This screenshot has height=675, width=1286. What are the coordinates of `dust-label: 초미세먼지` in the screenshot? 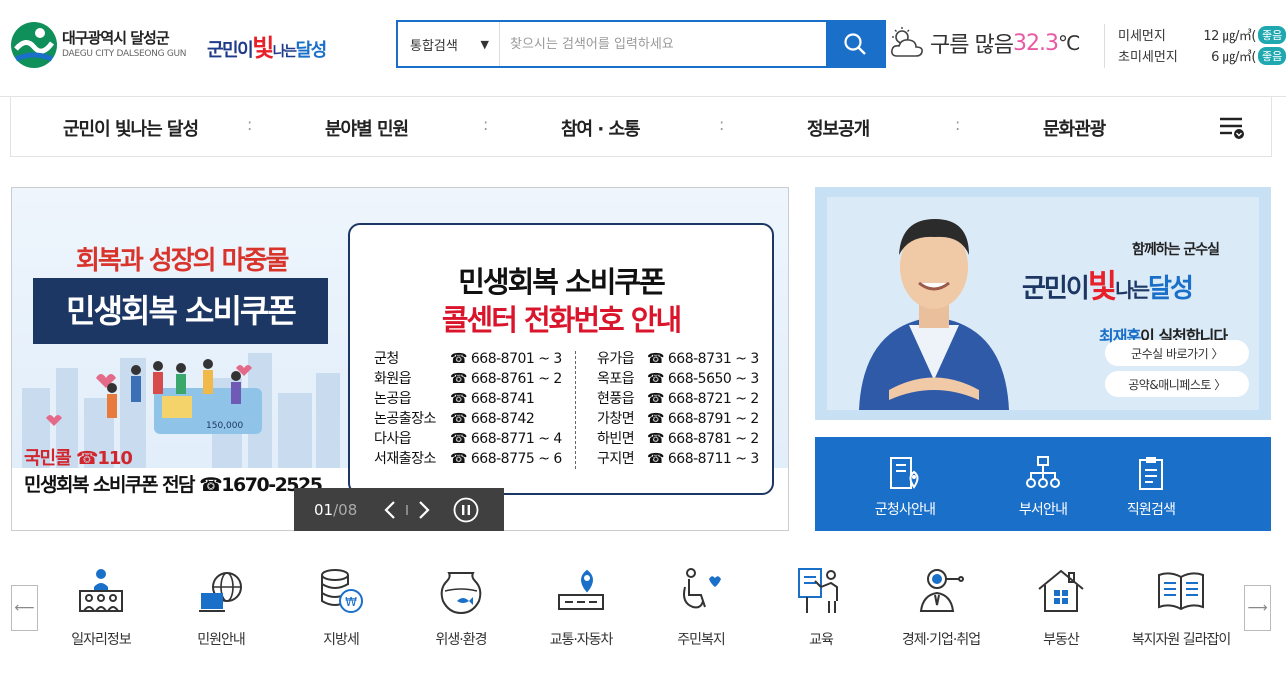 It's located at (1148, 57).